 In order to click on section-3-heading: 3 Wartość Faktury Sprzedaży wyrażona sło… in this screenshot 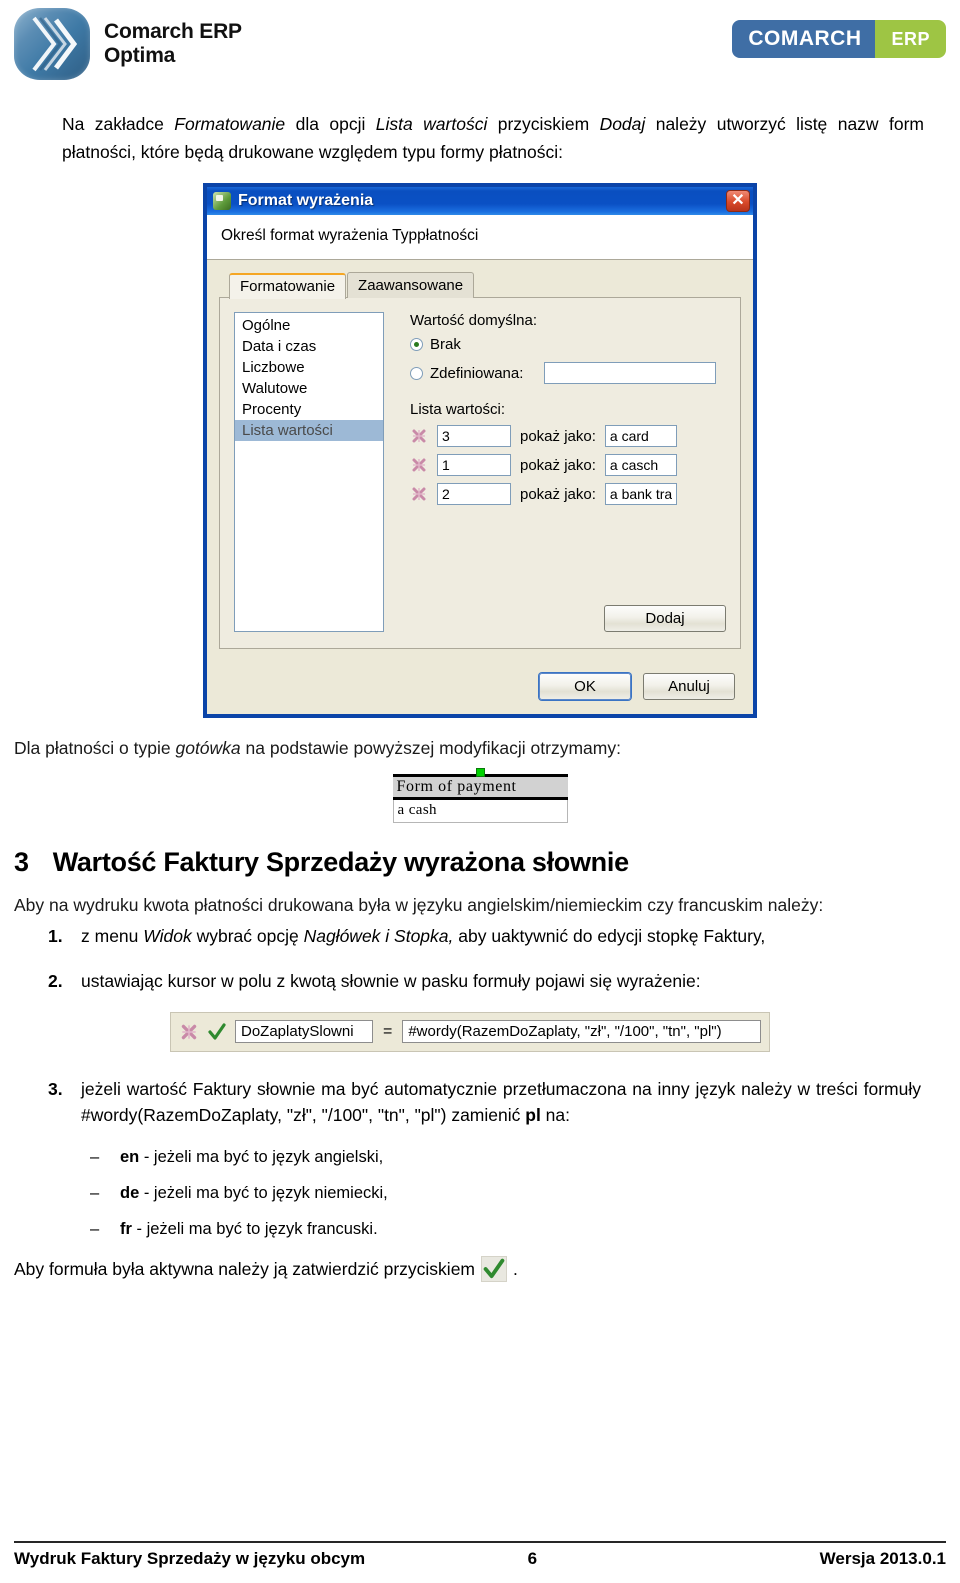, I will do `click(487, 862)`.